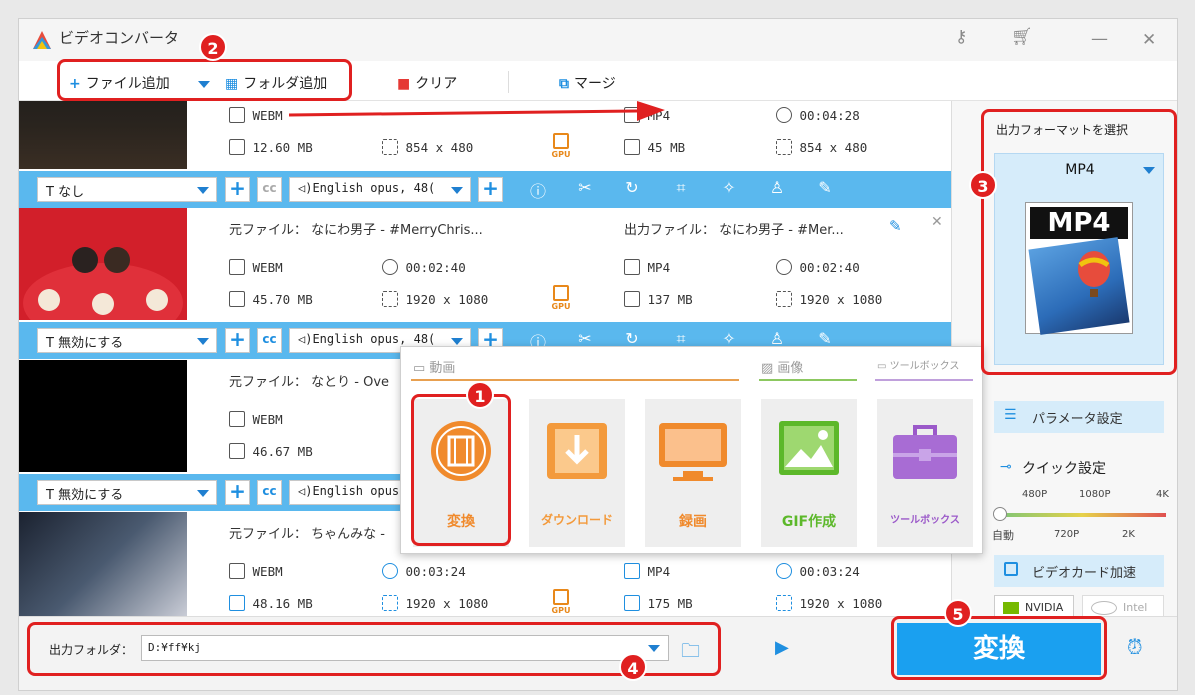 The height and width of the screenshot is (695, 1195). I want to click on annotation-box-format, so click(1079, 242).